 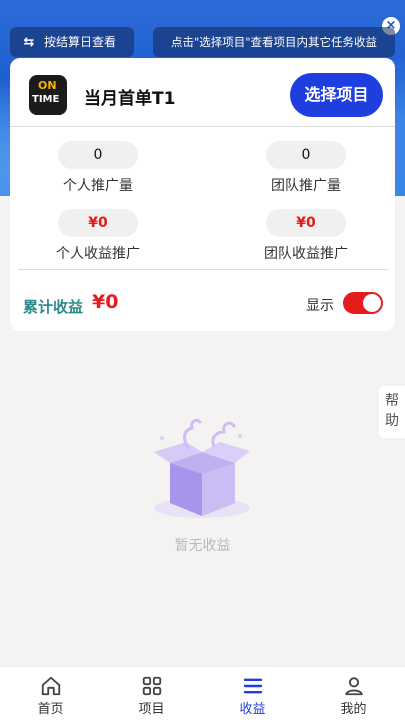 I want to click on tab-label: 我的, so click(x=353, y=709).